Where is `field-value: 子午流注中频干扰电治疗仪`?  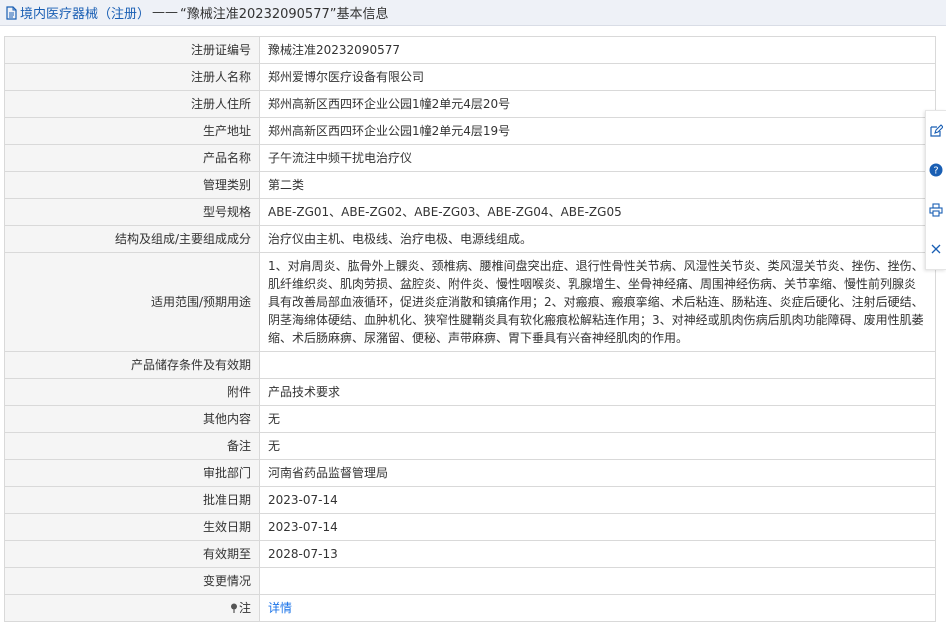
field-value: 子午流注中频干扰电治疗仪 is located at coordinates (597, 158).